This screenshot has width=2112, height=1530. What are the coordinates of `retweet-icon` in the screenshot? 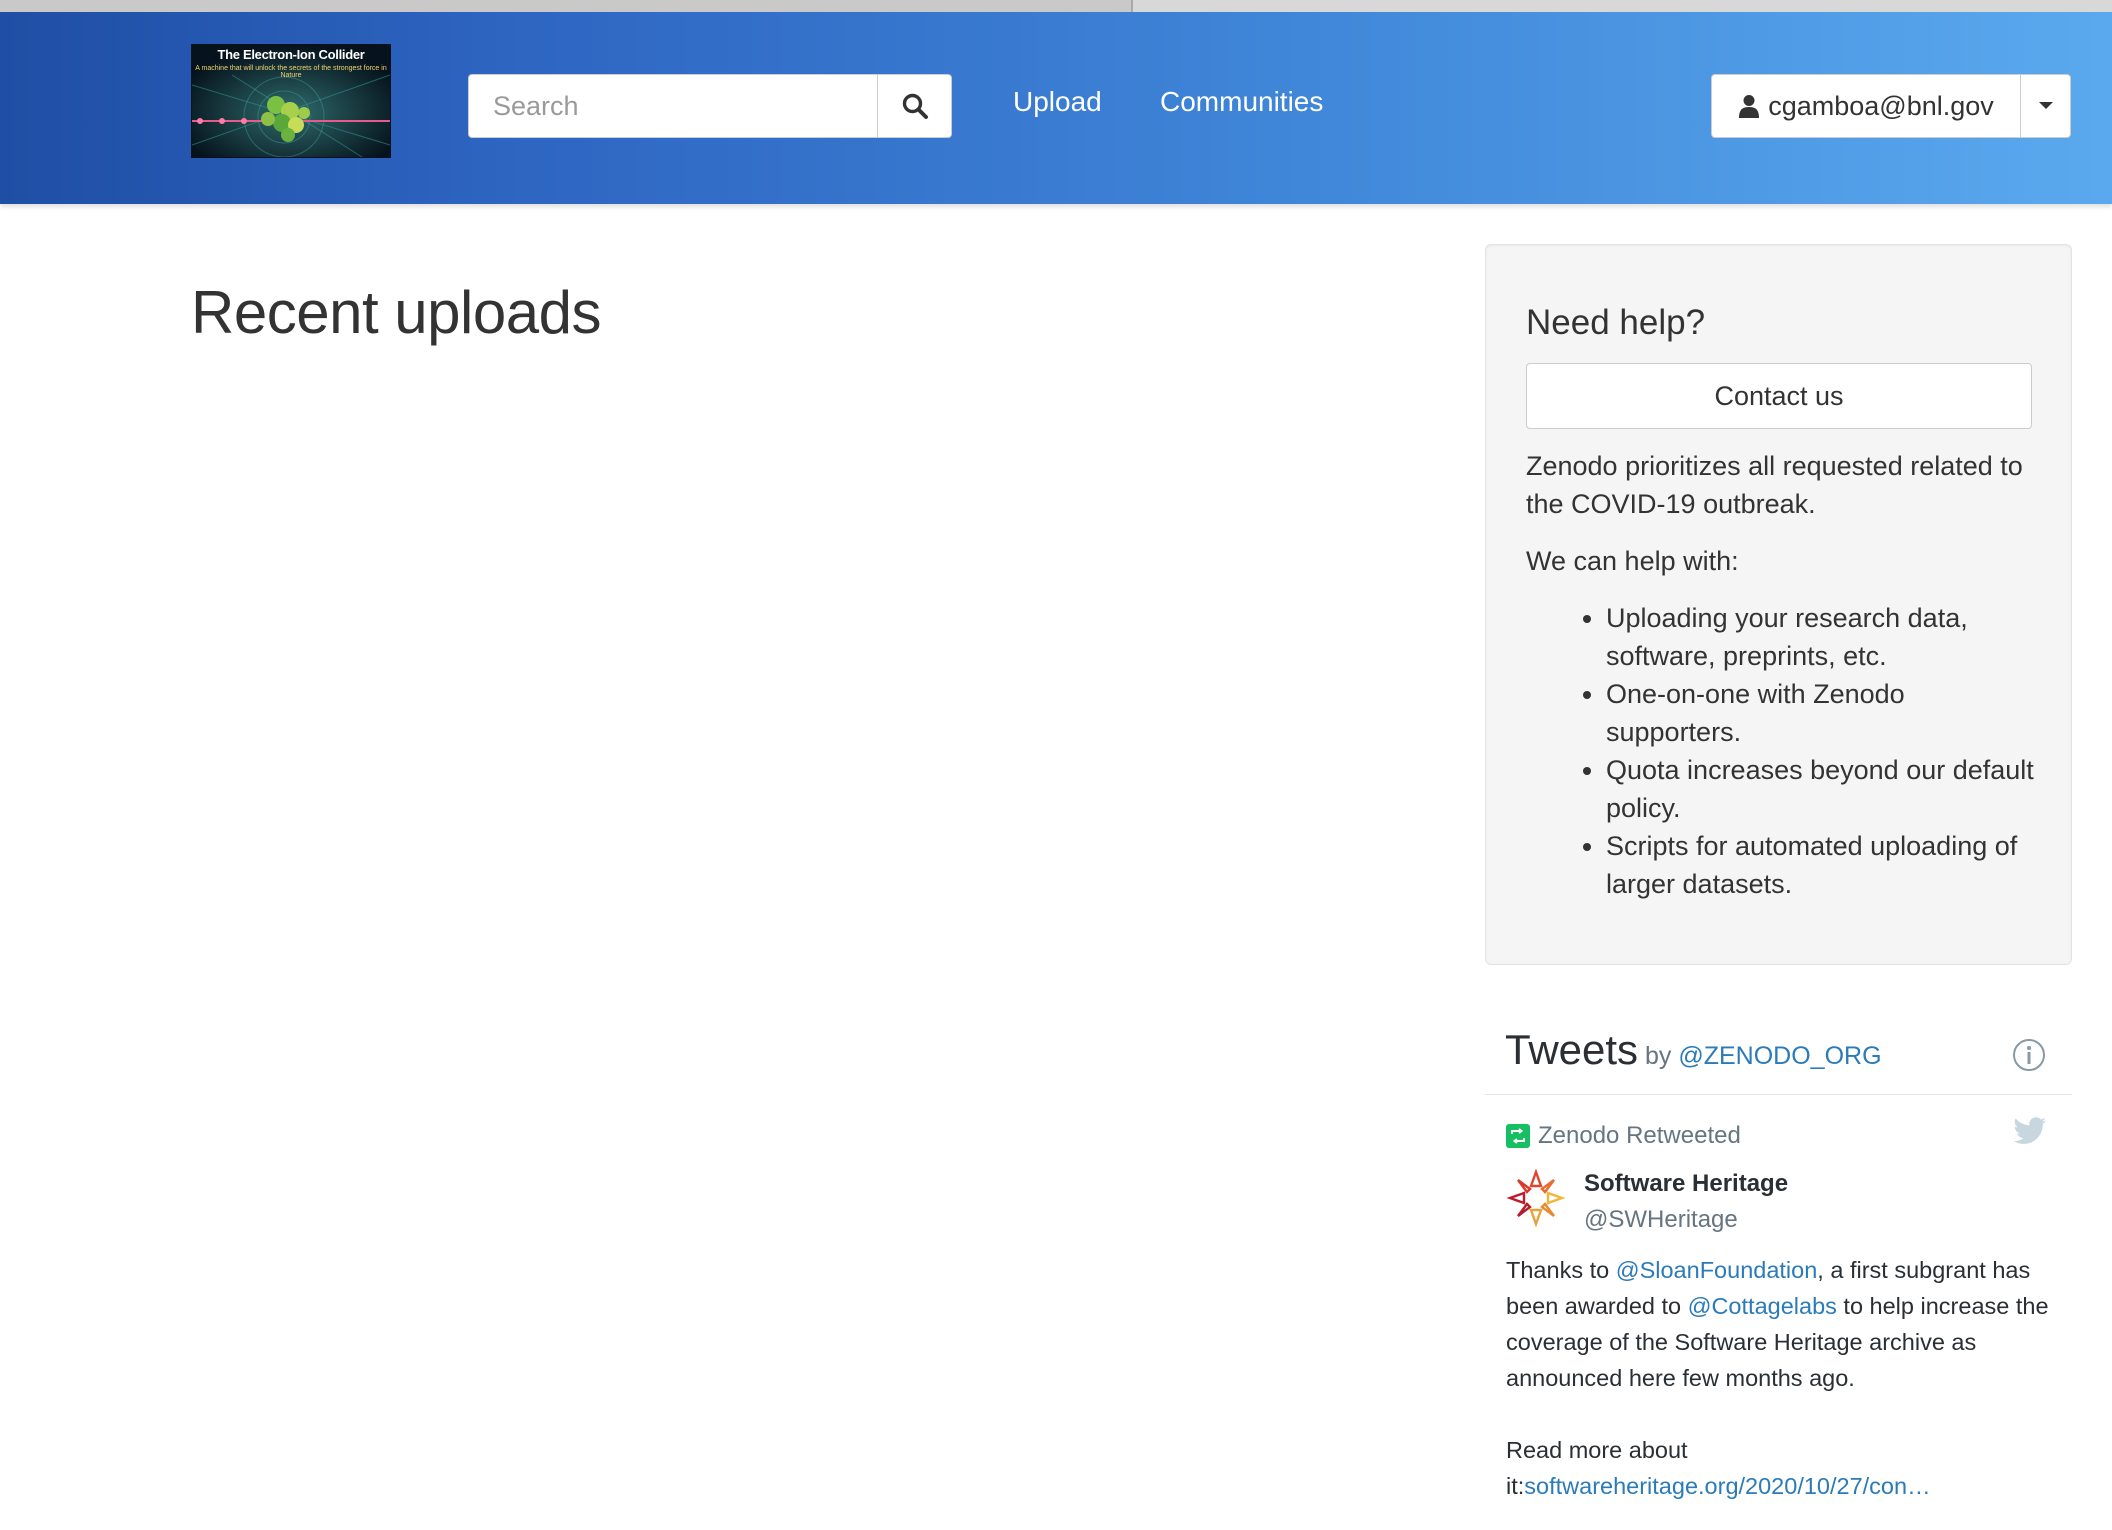 It's located at (1518, 1136).